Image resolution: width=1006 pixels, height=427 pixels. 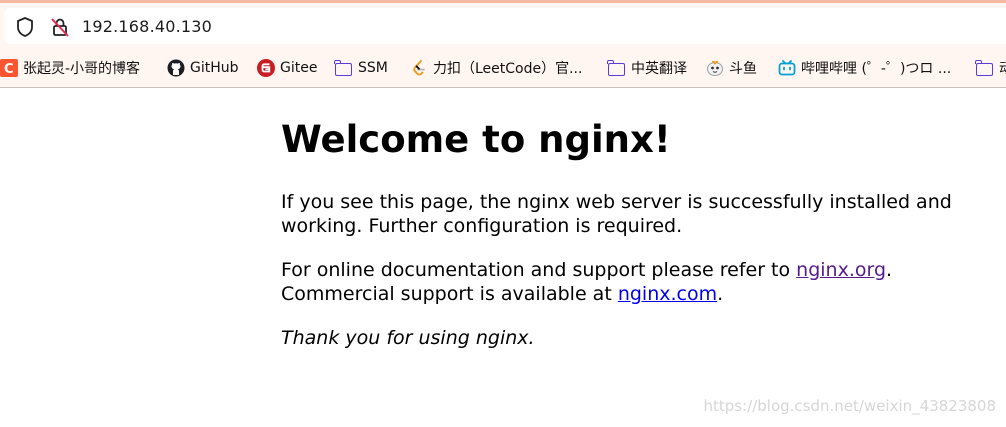 What do you see at coordinates (889, 270) in the screenshot?
I see `support-text-period: .` at bounding box center [889, 270].